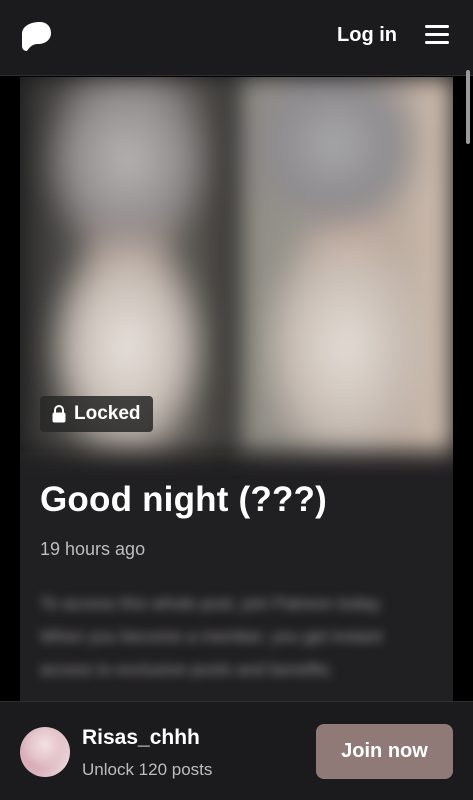 This screenshot has width=473, height=800. Describe the element at coordinates (236, 750) in the screenshot. I see `join-footer: Risas_chhh Unlock 120 posts Join now` at that location.